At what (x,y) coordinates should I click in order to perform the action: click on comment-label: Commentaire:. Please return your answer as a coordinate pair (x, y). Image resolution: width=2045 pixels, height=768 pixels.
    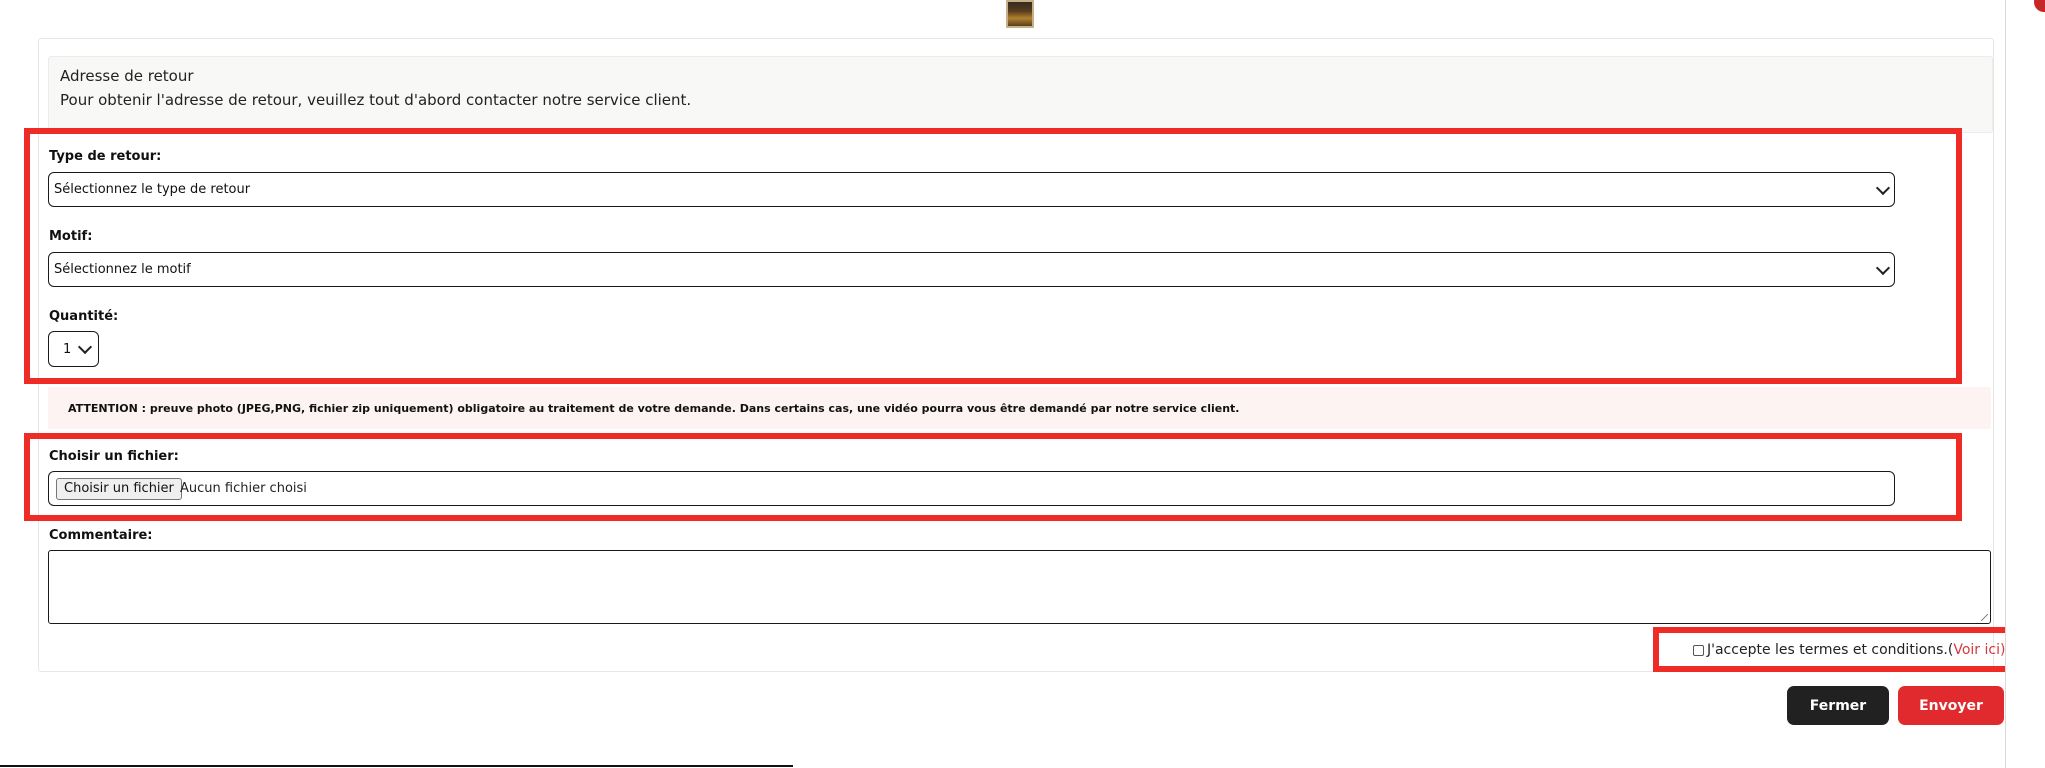
    Looking at the image, I should click on (101, 535).